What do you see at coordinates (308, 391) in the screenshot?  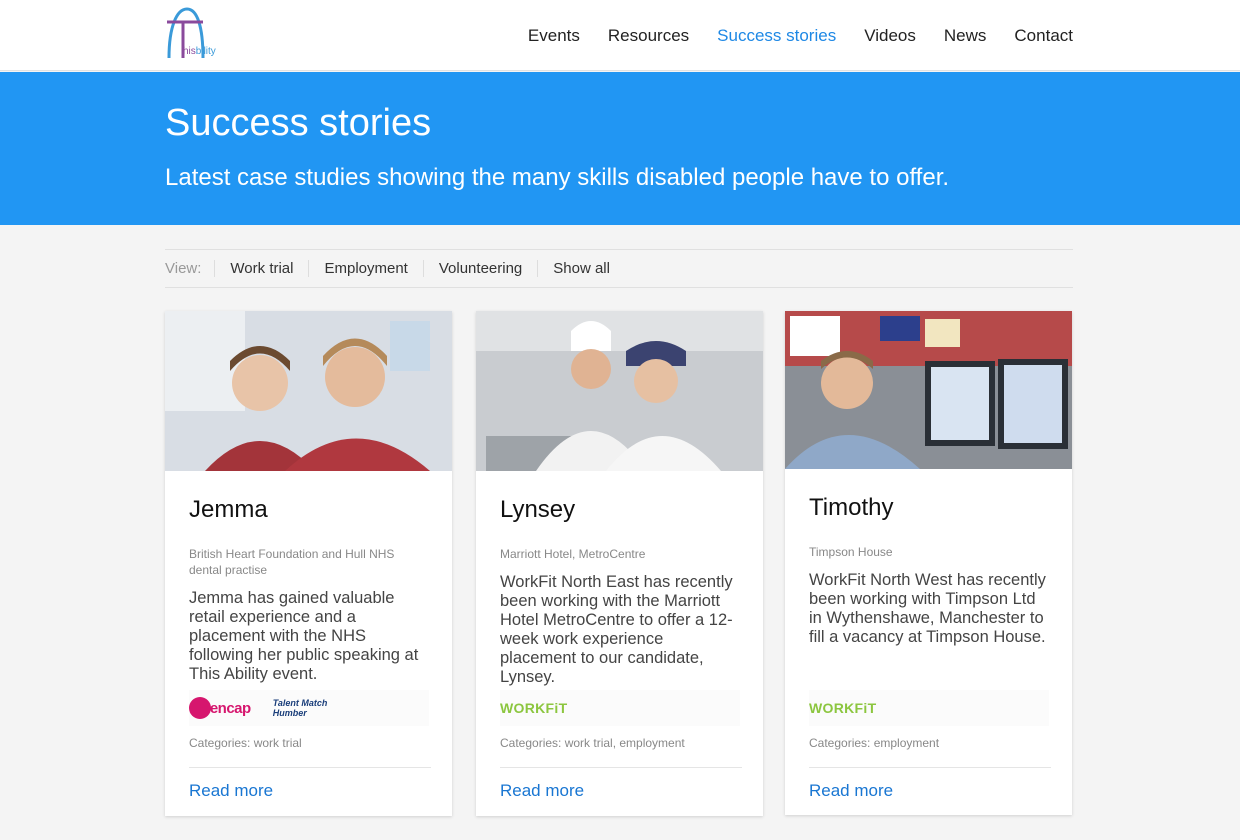 I see `jemma-photo` at bounding box center [308, 391].